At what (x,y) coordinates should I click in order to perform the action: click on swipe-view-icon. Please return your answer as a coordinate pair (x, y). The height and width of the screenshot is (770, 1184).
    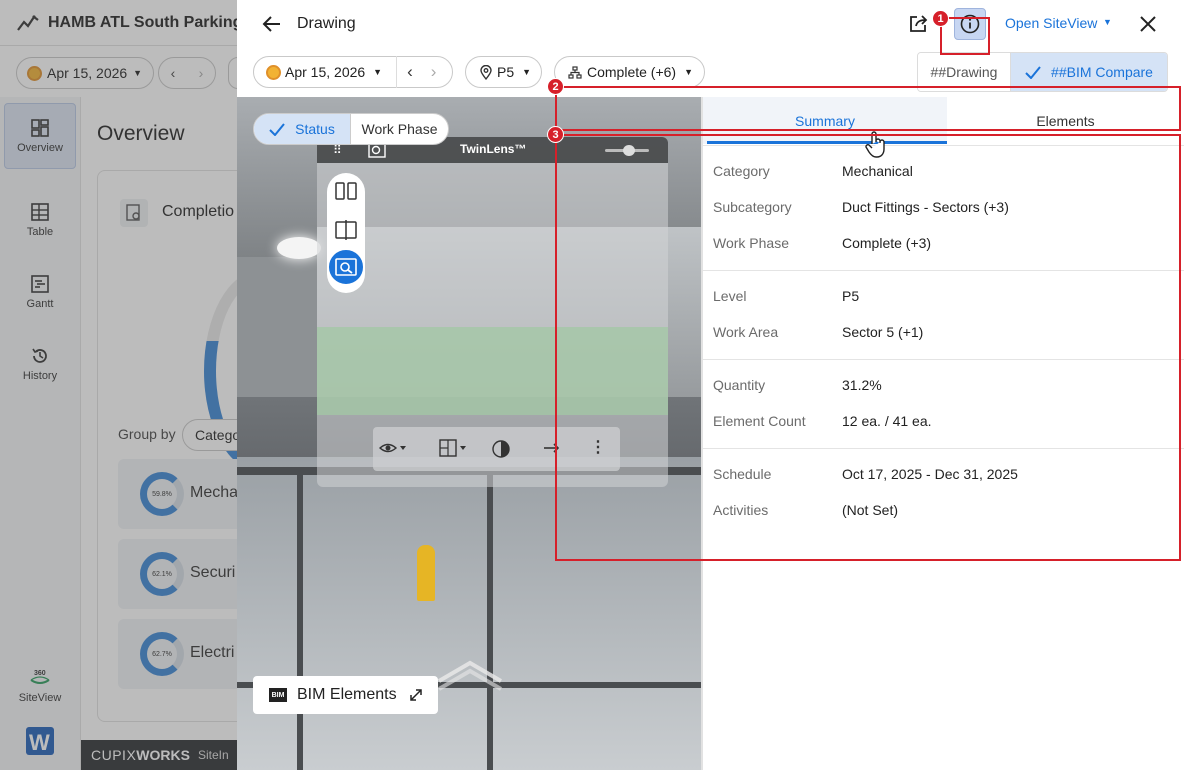
    Looking at the image, I should click on (346, 230).